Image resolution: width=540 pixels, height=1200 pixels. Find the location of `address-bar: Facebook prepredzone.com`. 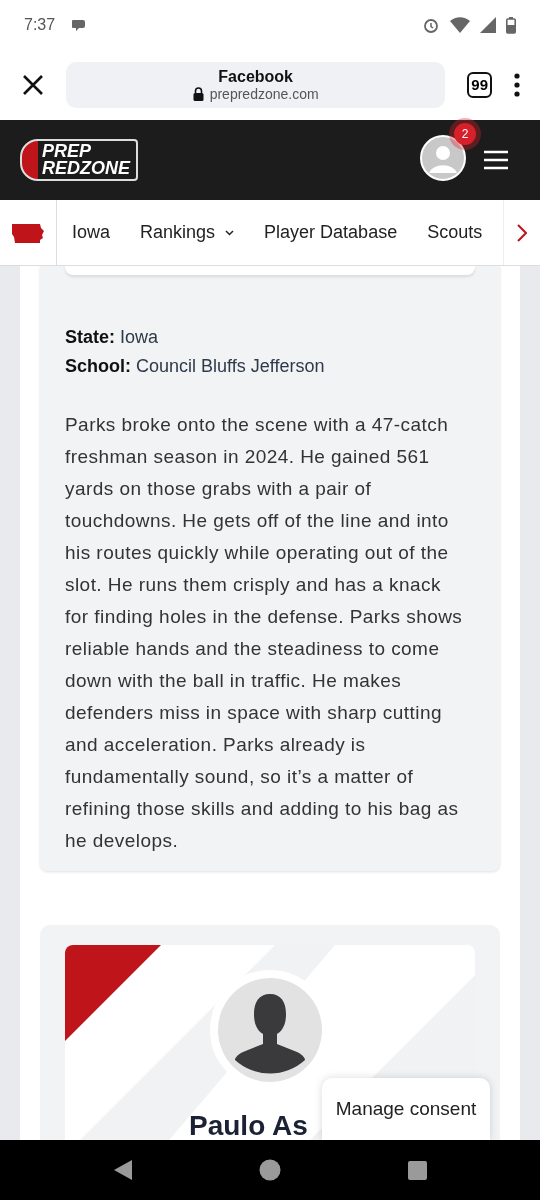

address-bar: Facebook prepredzone.com is located at coordinates (256, 85).